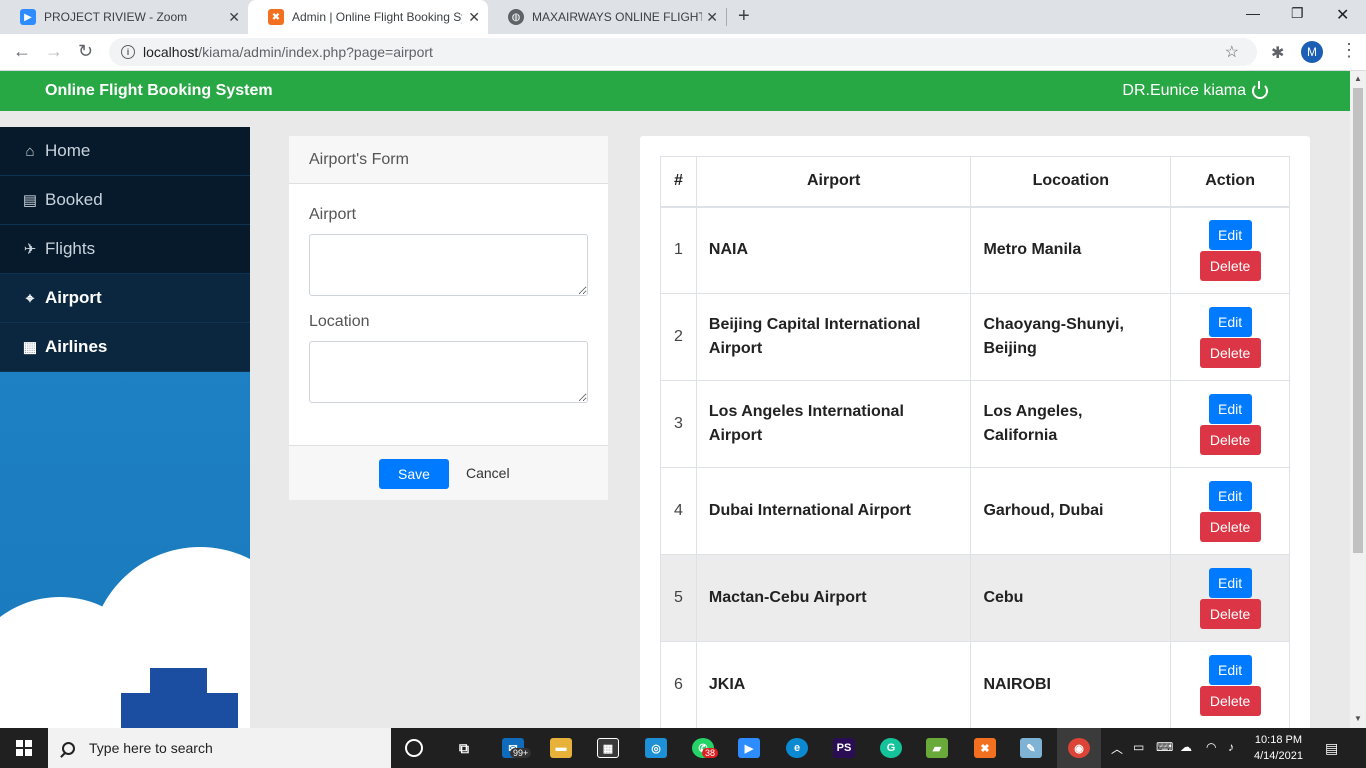 The width and height of the screenshot is (1366, 768). What do you see at coordinates (125, 347) in the screenshot?
I see `sidebar-item-airlines: ▦ Airlines` at bounding box center [125, 347].